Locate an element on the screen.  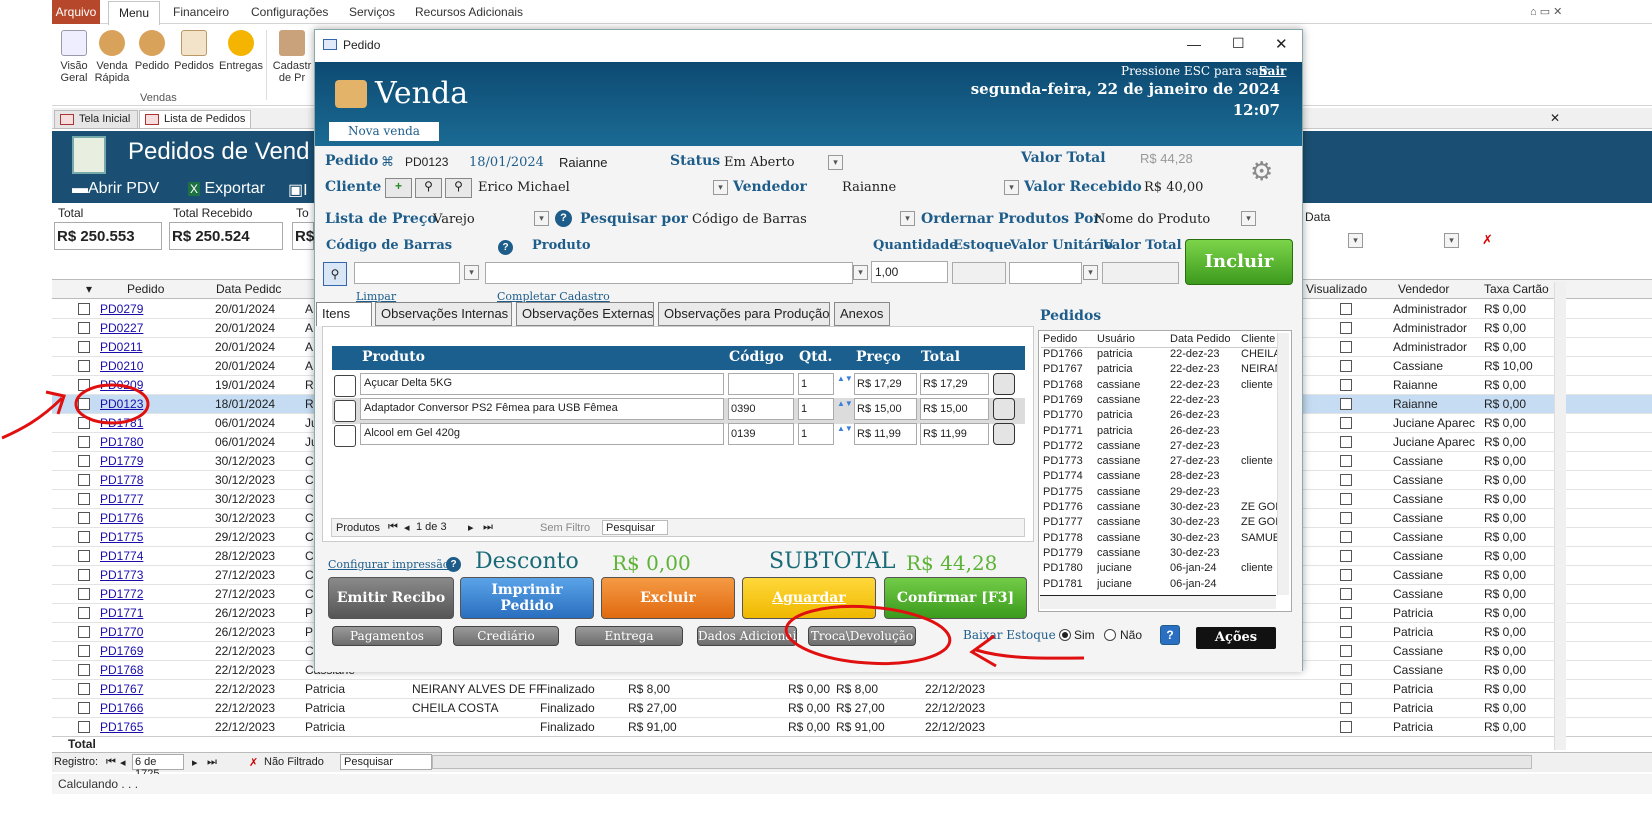
view-client-icon: ⚲ is located at coordinates (458, 188).